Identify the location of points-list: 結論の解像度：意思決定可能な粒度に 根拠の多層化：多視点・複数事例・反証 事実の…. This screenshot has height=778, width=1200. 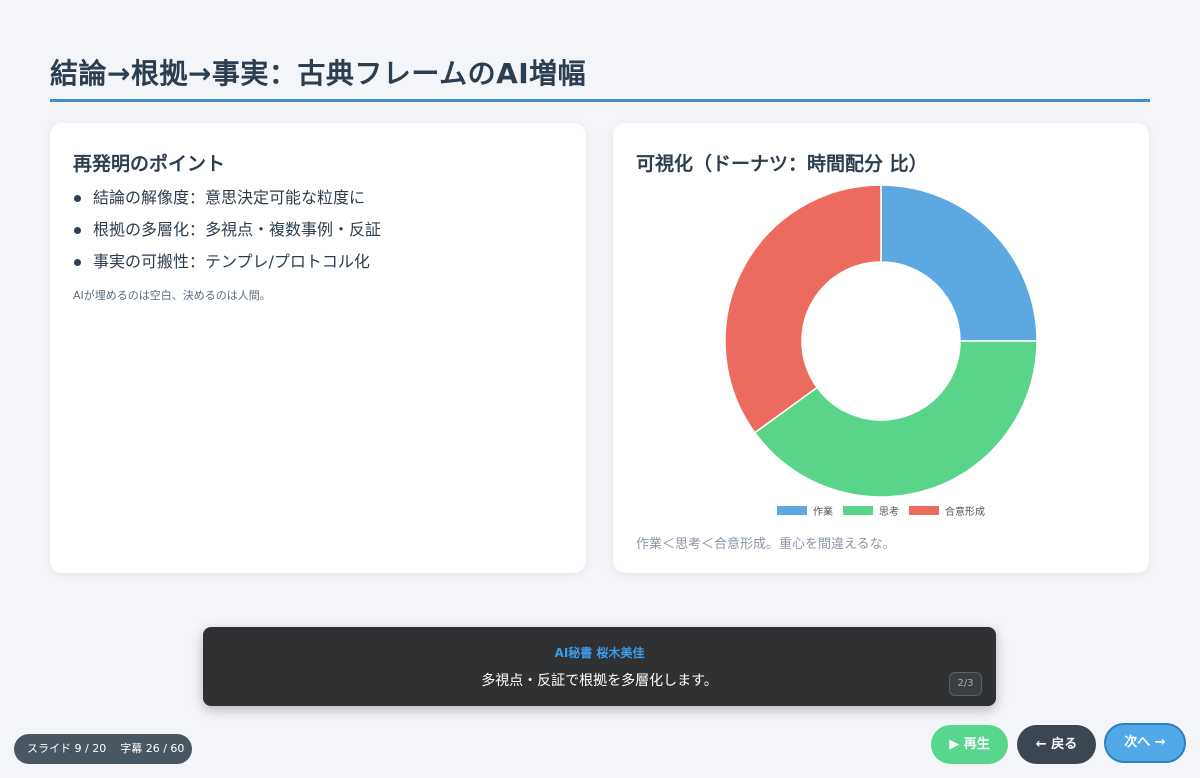
(227, 235).